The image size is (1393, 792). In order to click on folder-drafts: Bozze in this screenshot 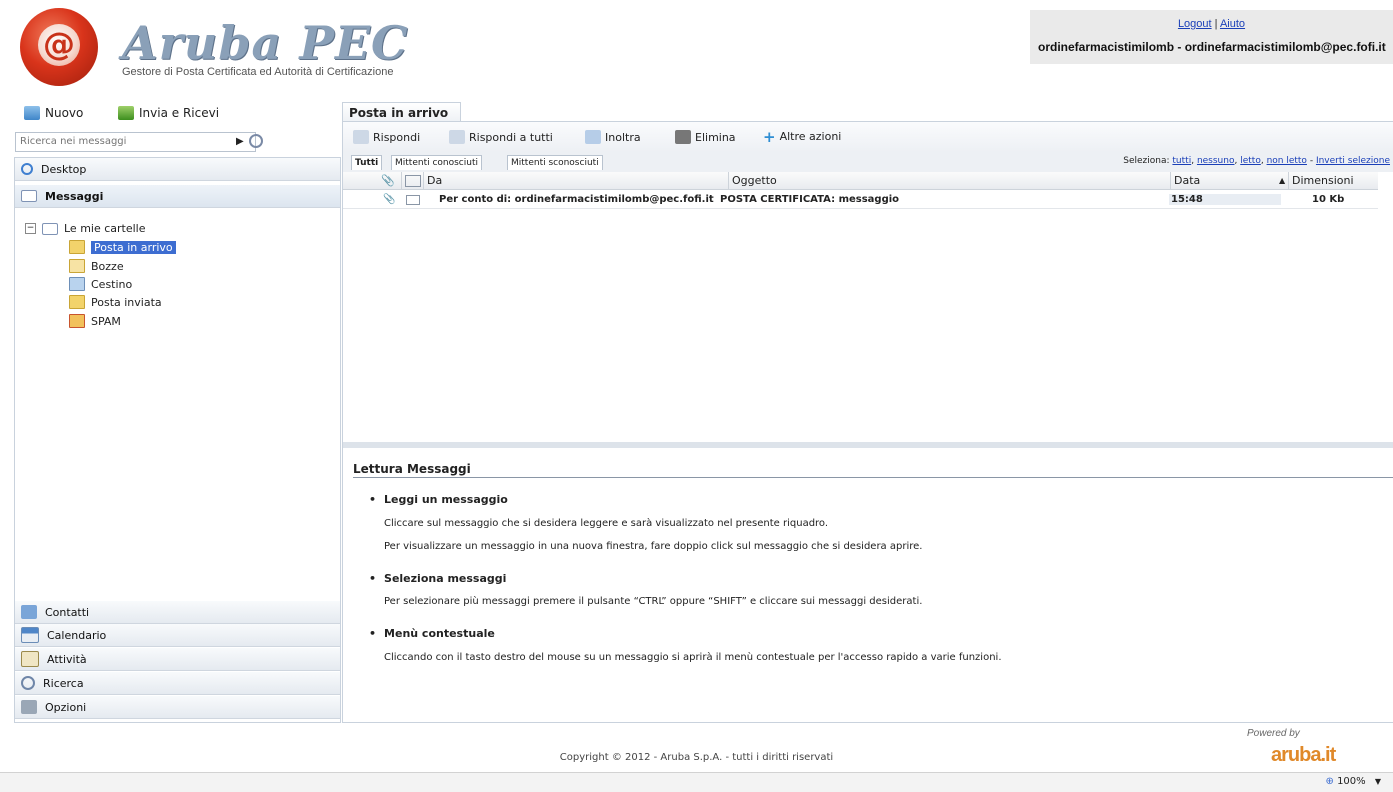, I will do `click(96, 266)`.